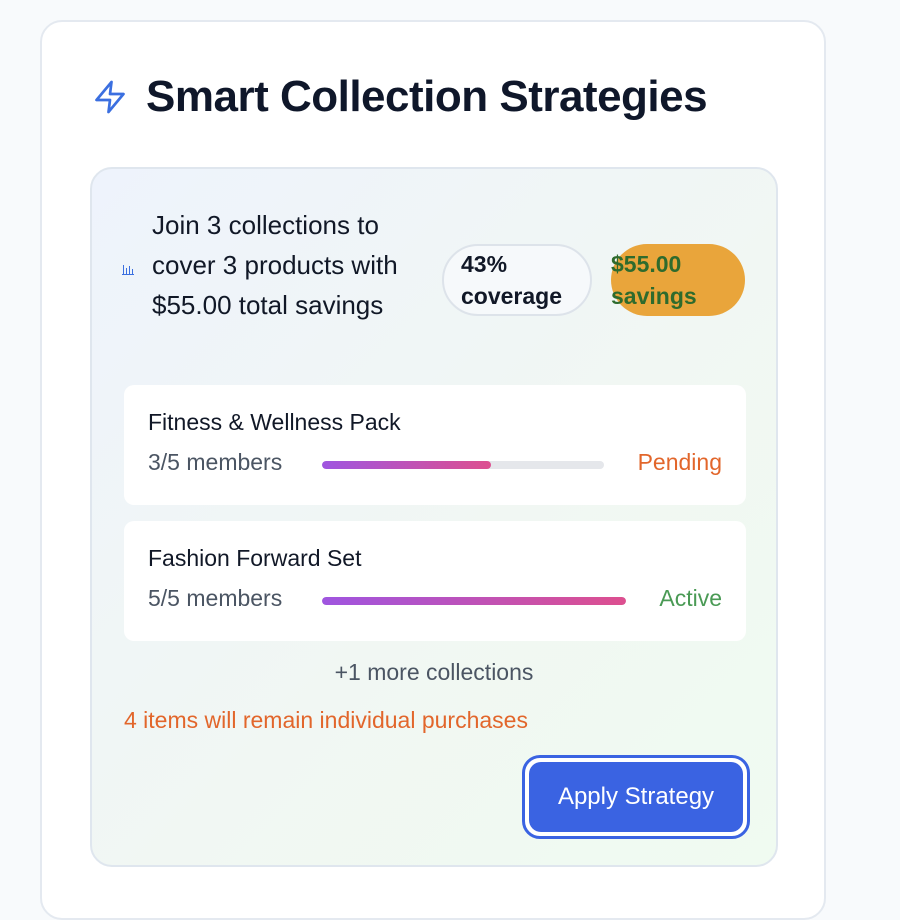  What do you see at coordinates (110, 97) in the screenshot?
I see `lightning-bolt-icon` at bounding box center [110, 97].